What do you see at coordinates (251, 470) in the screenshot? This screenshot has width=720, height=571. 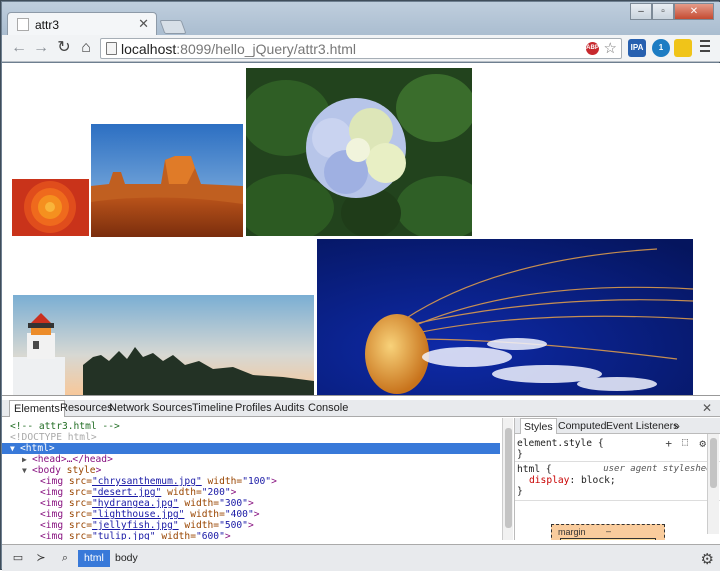 I see `dom-body-node: ▼ <body style>` at bounding box center [251, 470].